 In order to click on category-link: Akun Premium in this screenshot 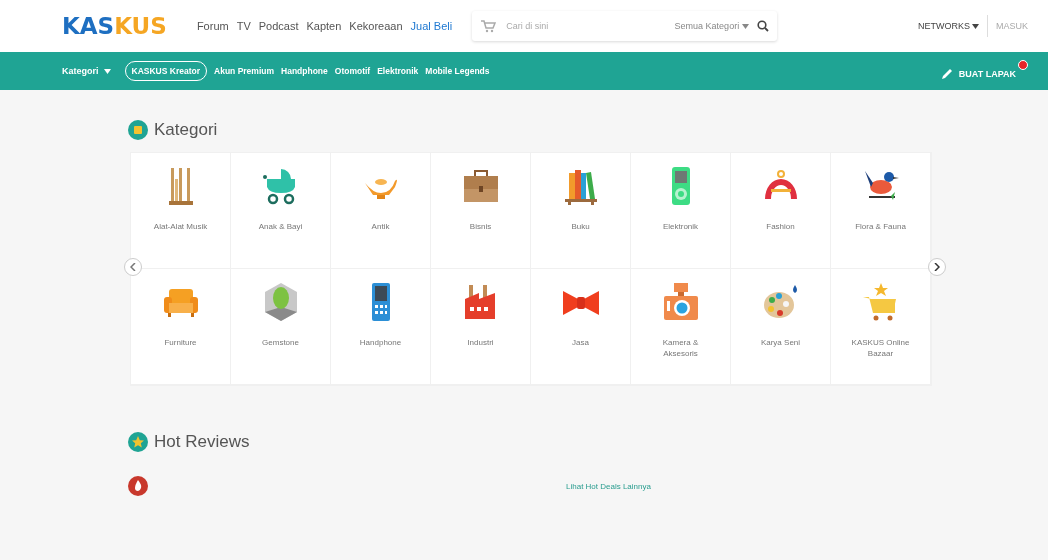, I will do `click(244, 71)`.